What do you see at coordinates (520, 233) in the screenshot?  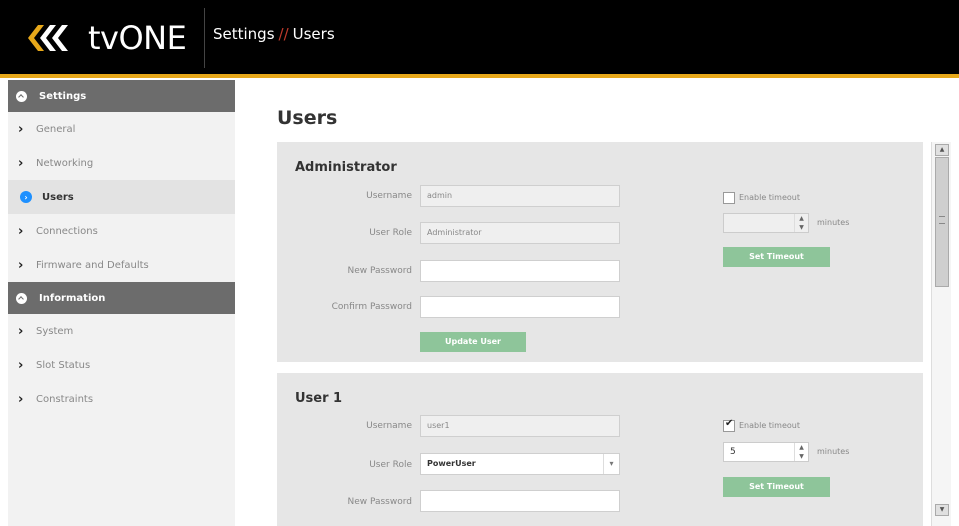 I see `user-role-field: Administrator` at bounding box center [520, 233].